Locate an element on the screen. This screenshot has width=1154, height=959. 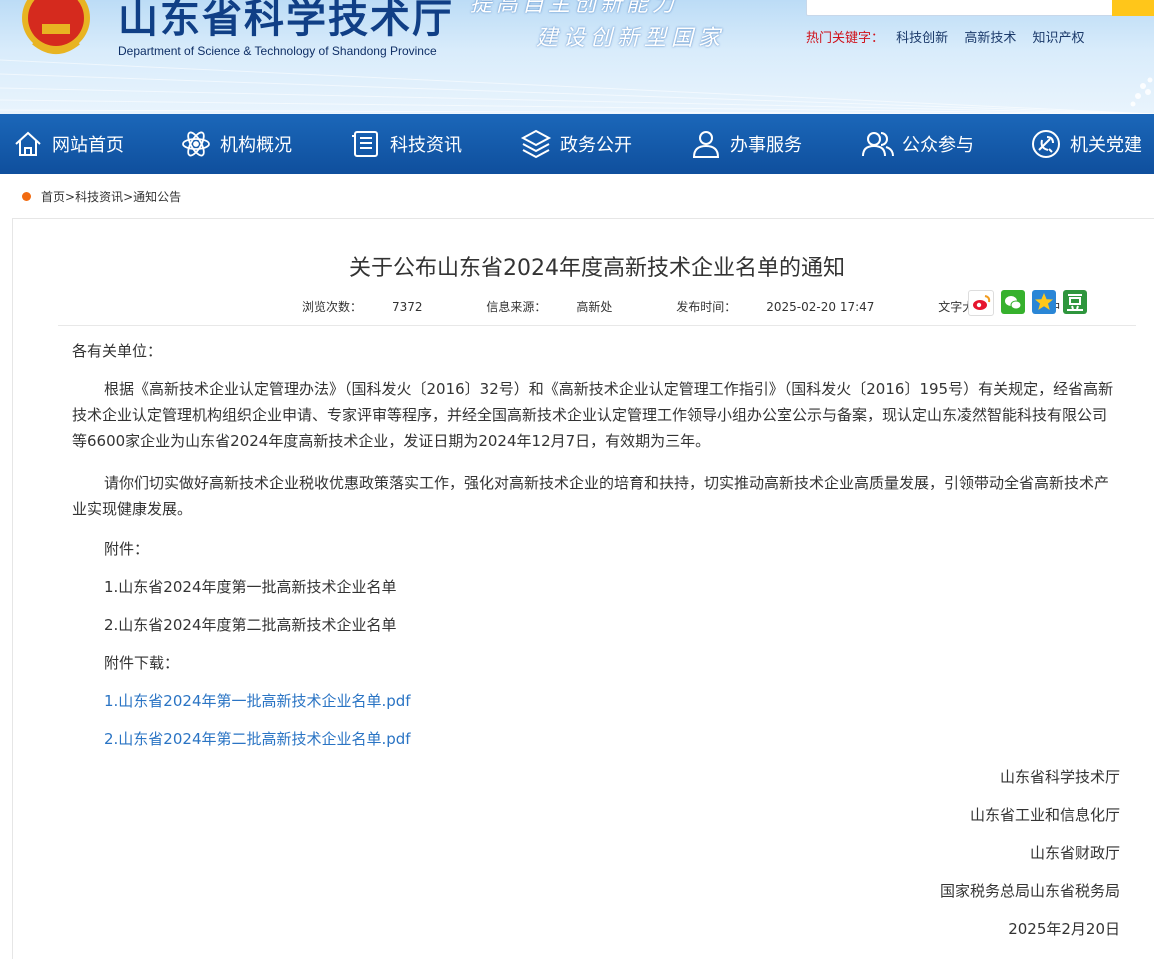
source-value: 高新处 is located at coordinates (594, 307).